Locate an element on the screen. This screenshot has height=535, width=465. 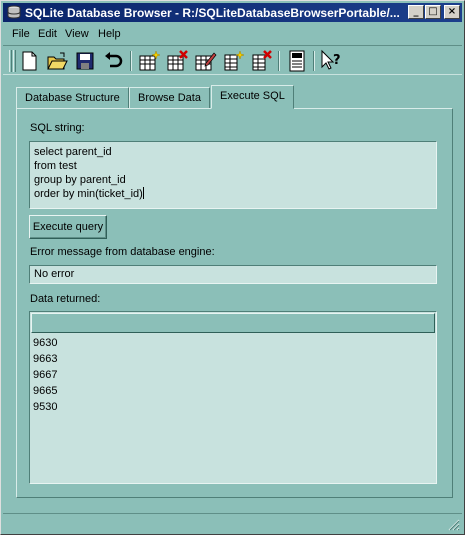
table-row: 9667 is located at coordinates (233, 375).